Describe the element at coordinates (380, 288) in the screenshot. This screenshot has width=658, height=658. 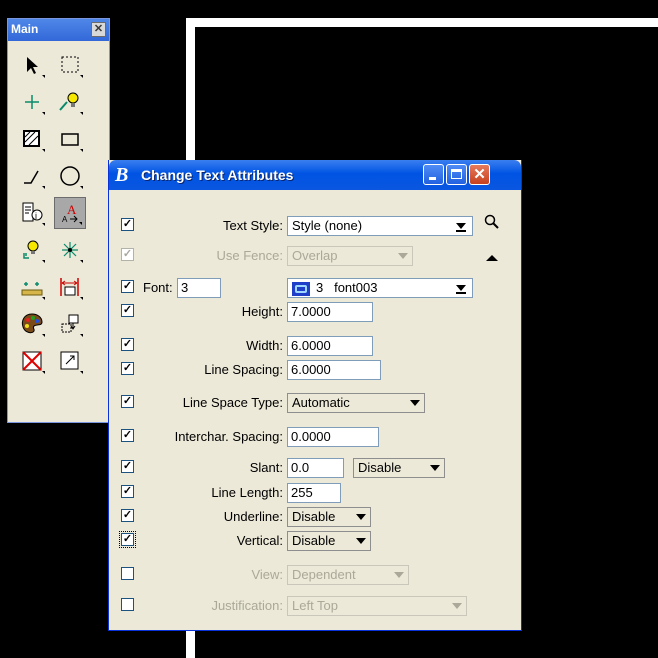
I see `font-dropdown: 3 font003` at that location.